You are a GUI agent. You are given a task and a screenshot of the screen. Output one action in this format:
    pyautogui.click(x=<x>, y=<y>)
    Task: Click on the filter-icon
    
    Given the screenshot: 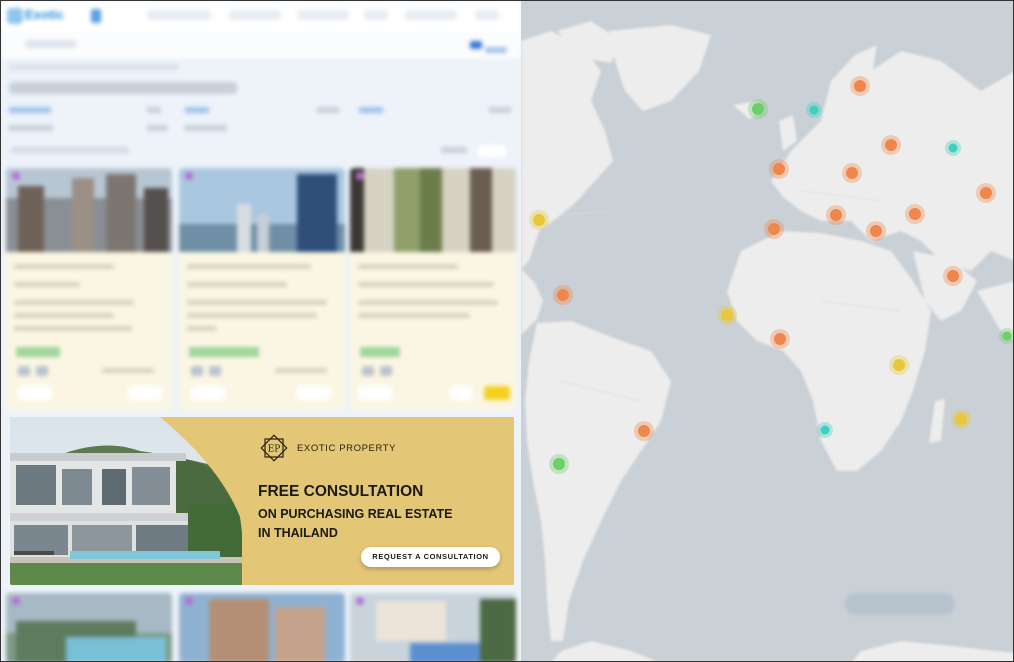 What is the action you would take?
    pyautogui.click(x=476, y=45)
    